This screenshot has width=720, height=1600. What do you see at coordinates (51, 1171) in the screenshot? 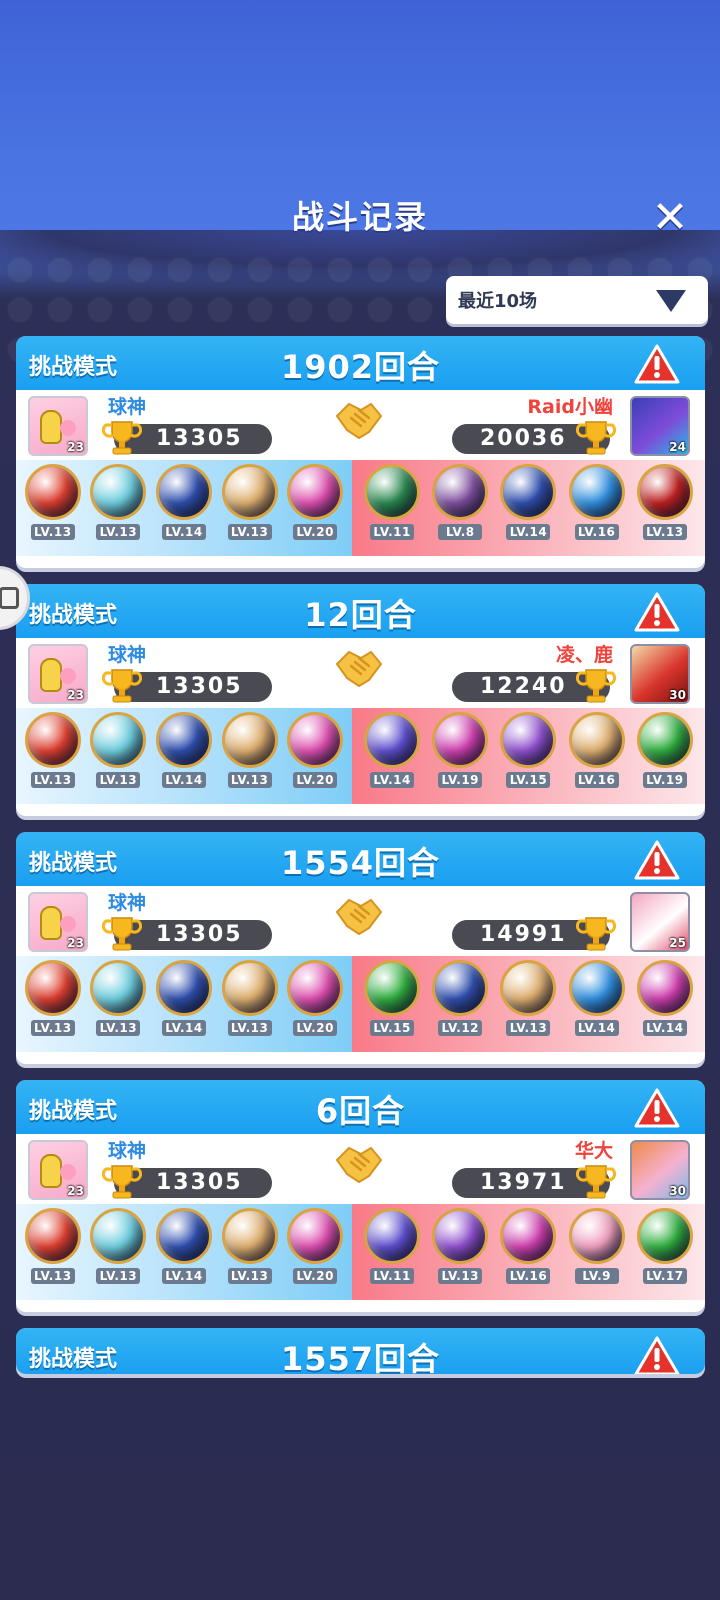
I see `character-icon` at bounding box center [51, 1171].